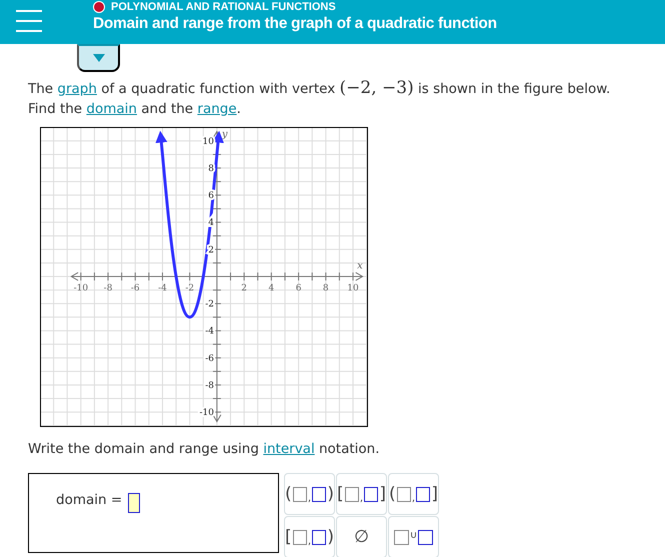 Image resolution: width=665 pixels, height=557 pixels. I want to click on tick-label: 4, so click(271, 288).